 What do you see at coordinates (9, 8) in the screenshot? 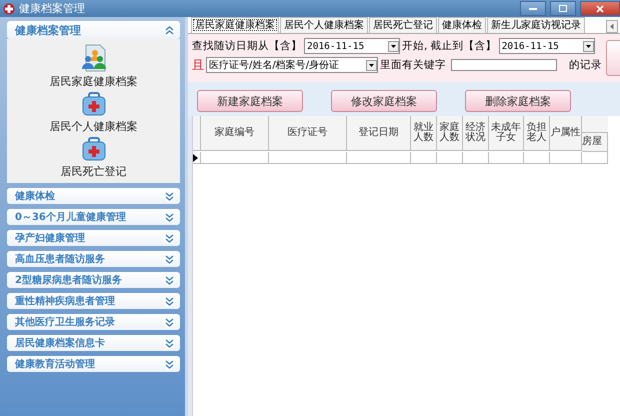
I see `app-icon` at bounding box center [9, 8].